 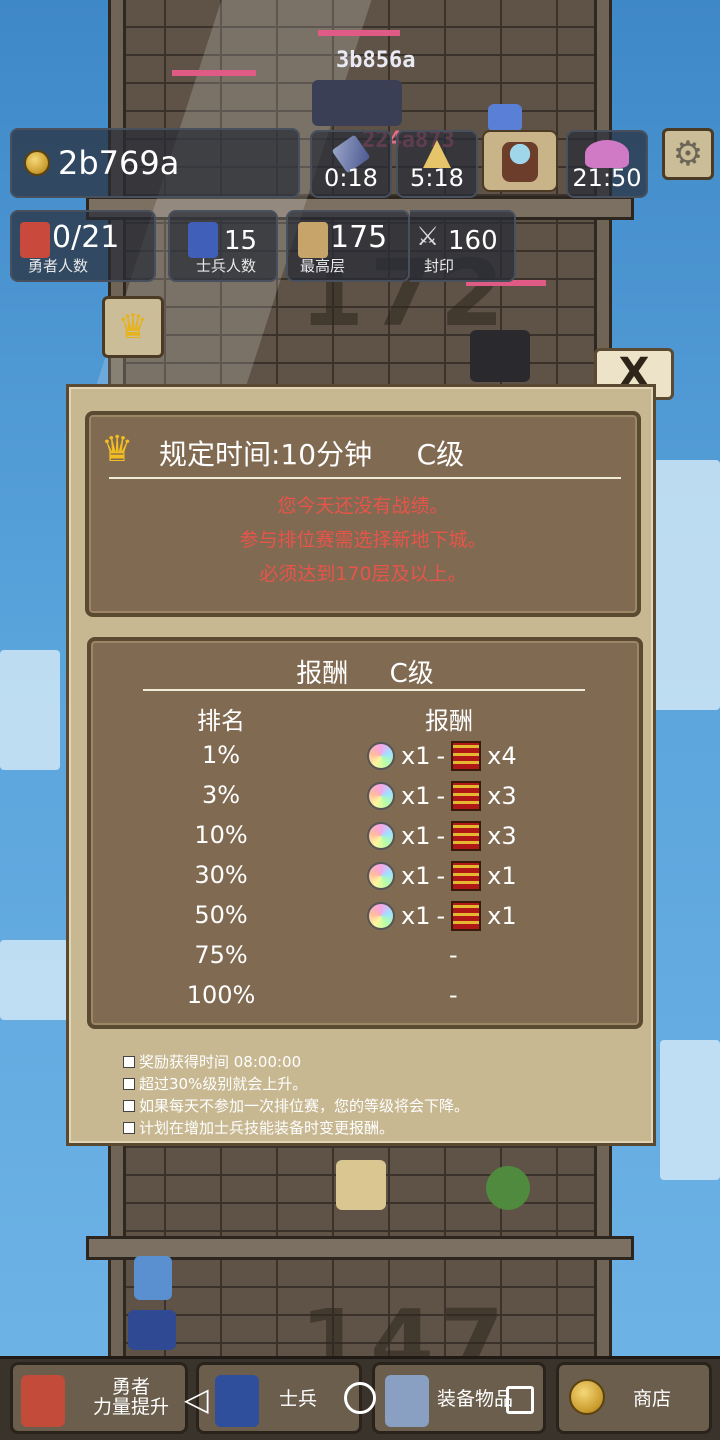 What do you see at coordinates (502, 836) in the screenshot?
I see `chest-count: x3` at bounding box center [502, 836].